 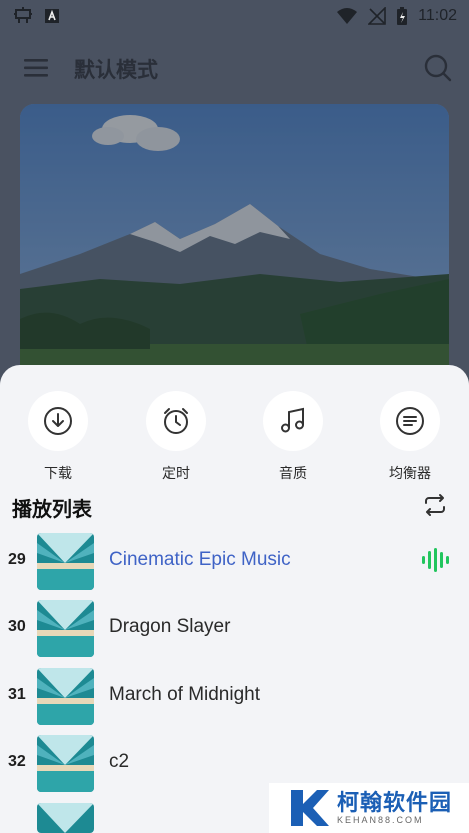 I want to click on watermark: 柯翰软件园 KEHAN88.COM, so click(x=369, y=808).